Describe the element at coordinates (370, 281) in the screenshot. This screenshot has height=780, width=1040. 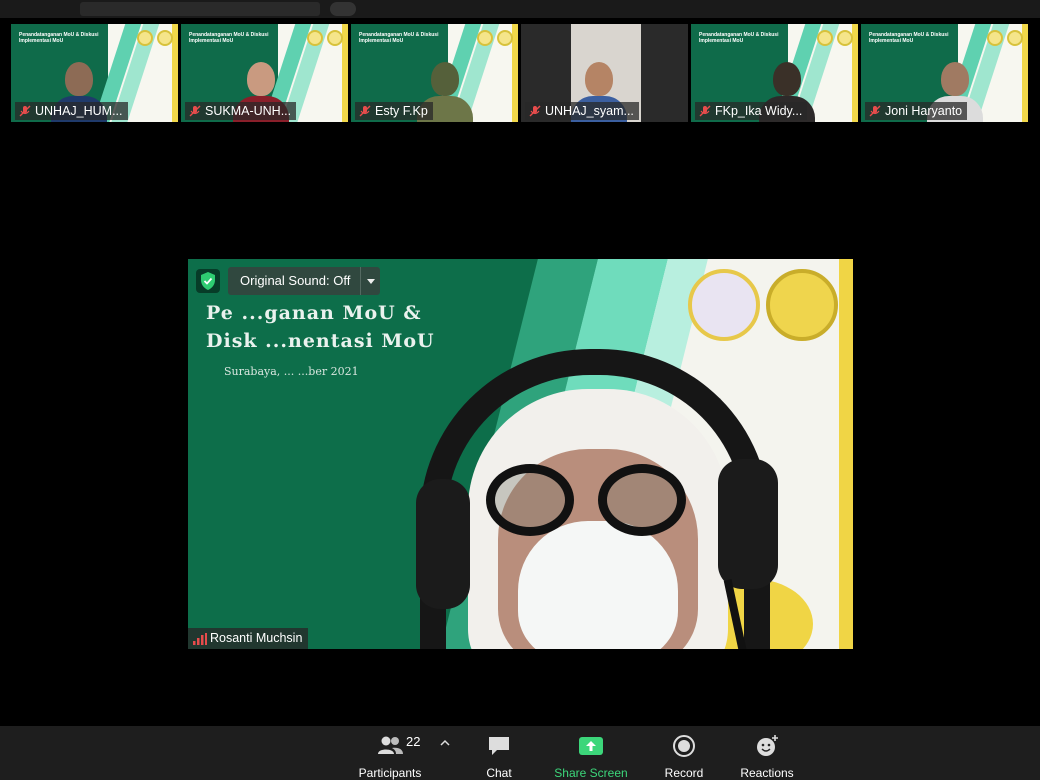
I see `chevron-down-icon` at that location.